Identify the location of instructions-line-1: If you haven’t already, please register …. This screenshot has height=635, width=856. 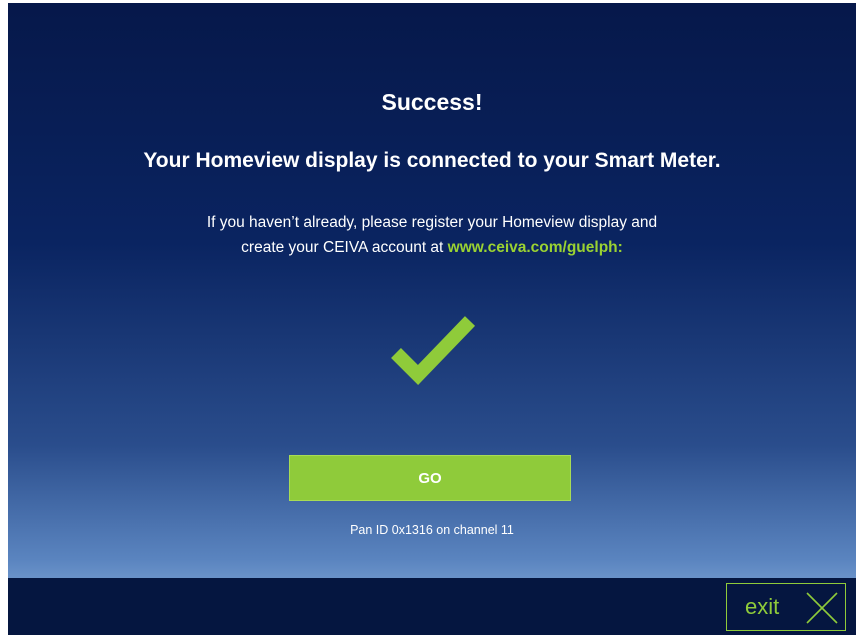
(432, 222).